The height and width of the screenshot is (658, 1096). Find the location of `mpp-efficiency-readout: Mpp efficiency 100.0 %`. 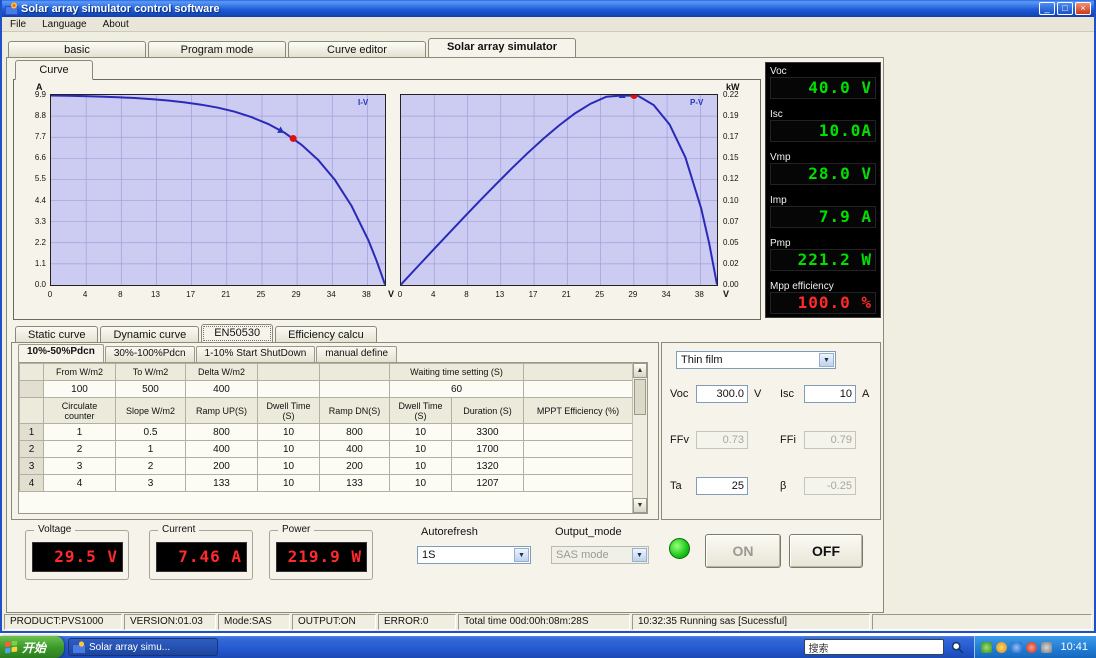

mpp-efficiency-readout: Mpp efficiency 100.0 % is located at coordinates (823, 297).